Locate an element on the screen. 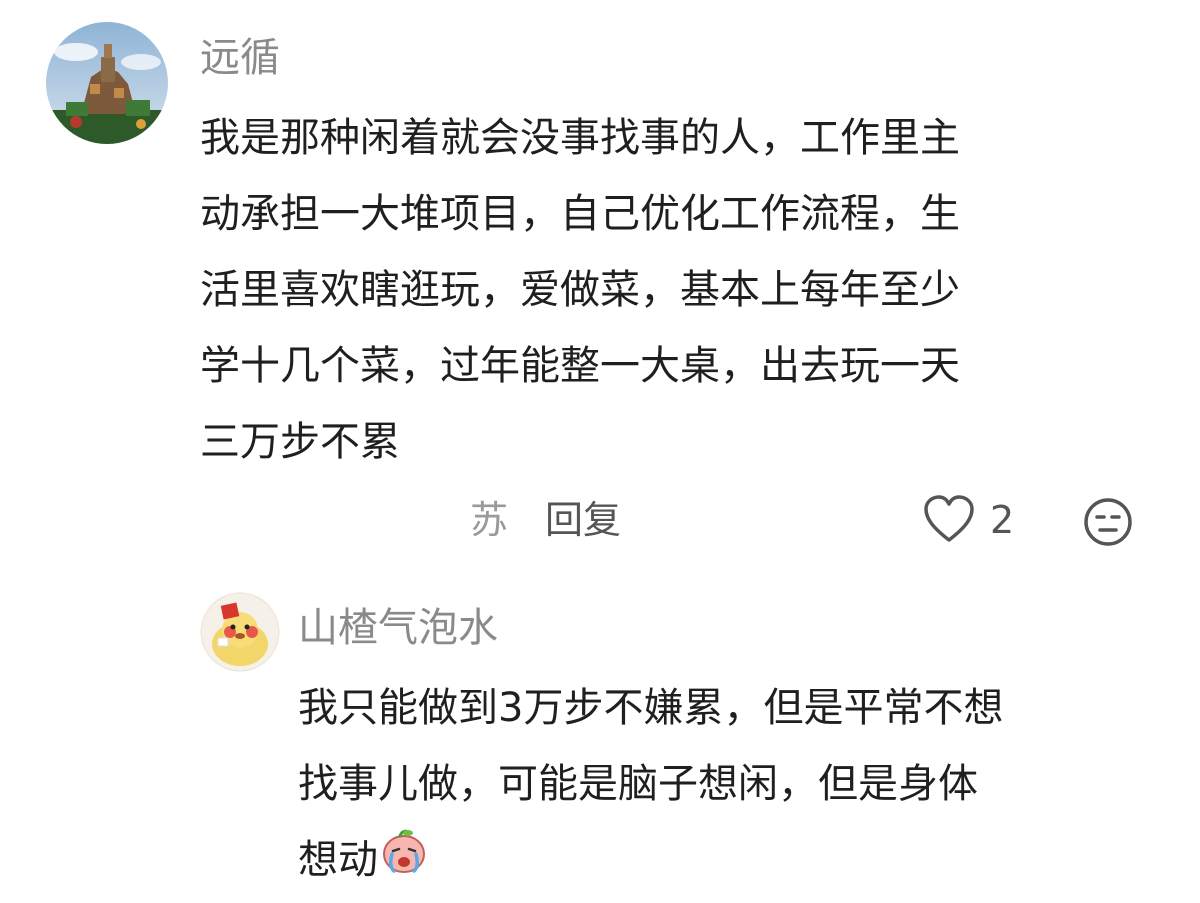  crying-peach-emoji is located at coordinates (404, 862).